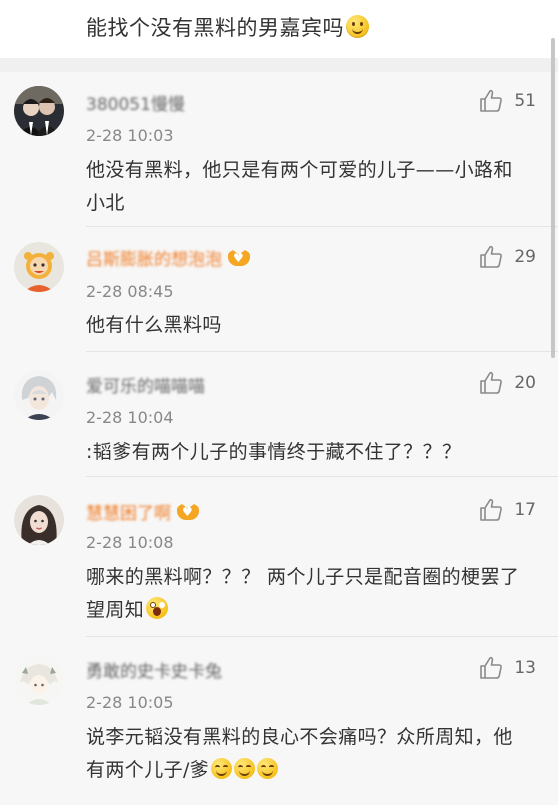 The image size is (558, 805). What do you see at coordinates (157, 608) in the screenshot?
I see `scream-emoji-icon` at bounding box center [157, 608].